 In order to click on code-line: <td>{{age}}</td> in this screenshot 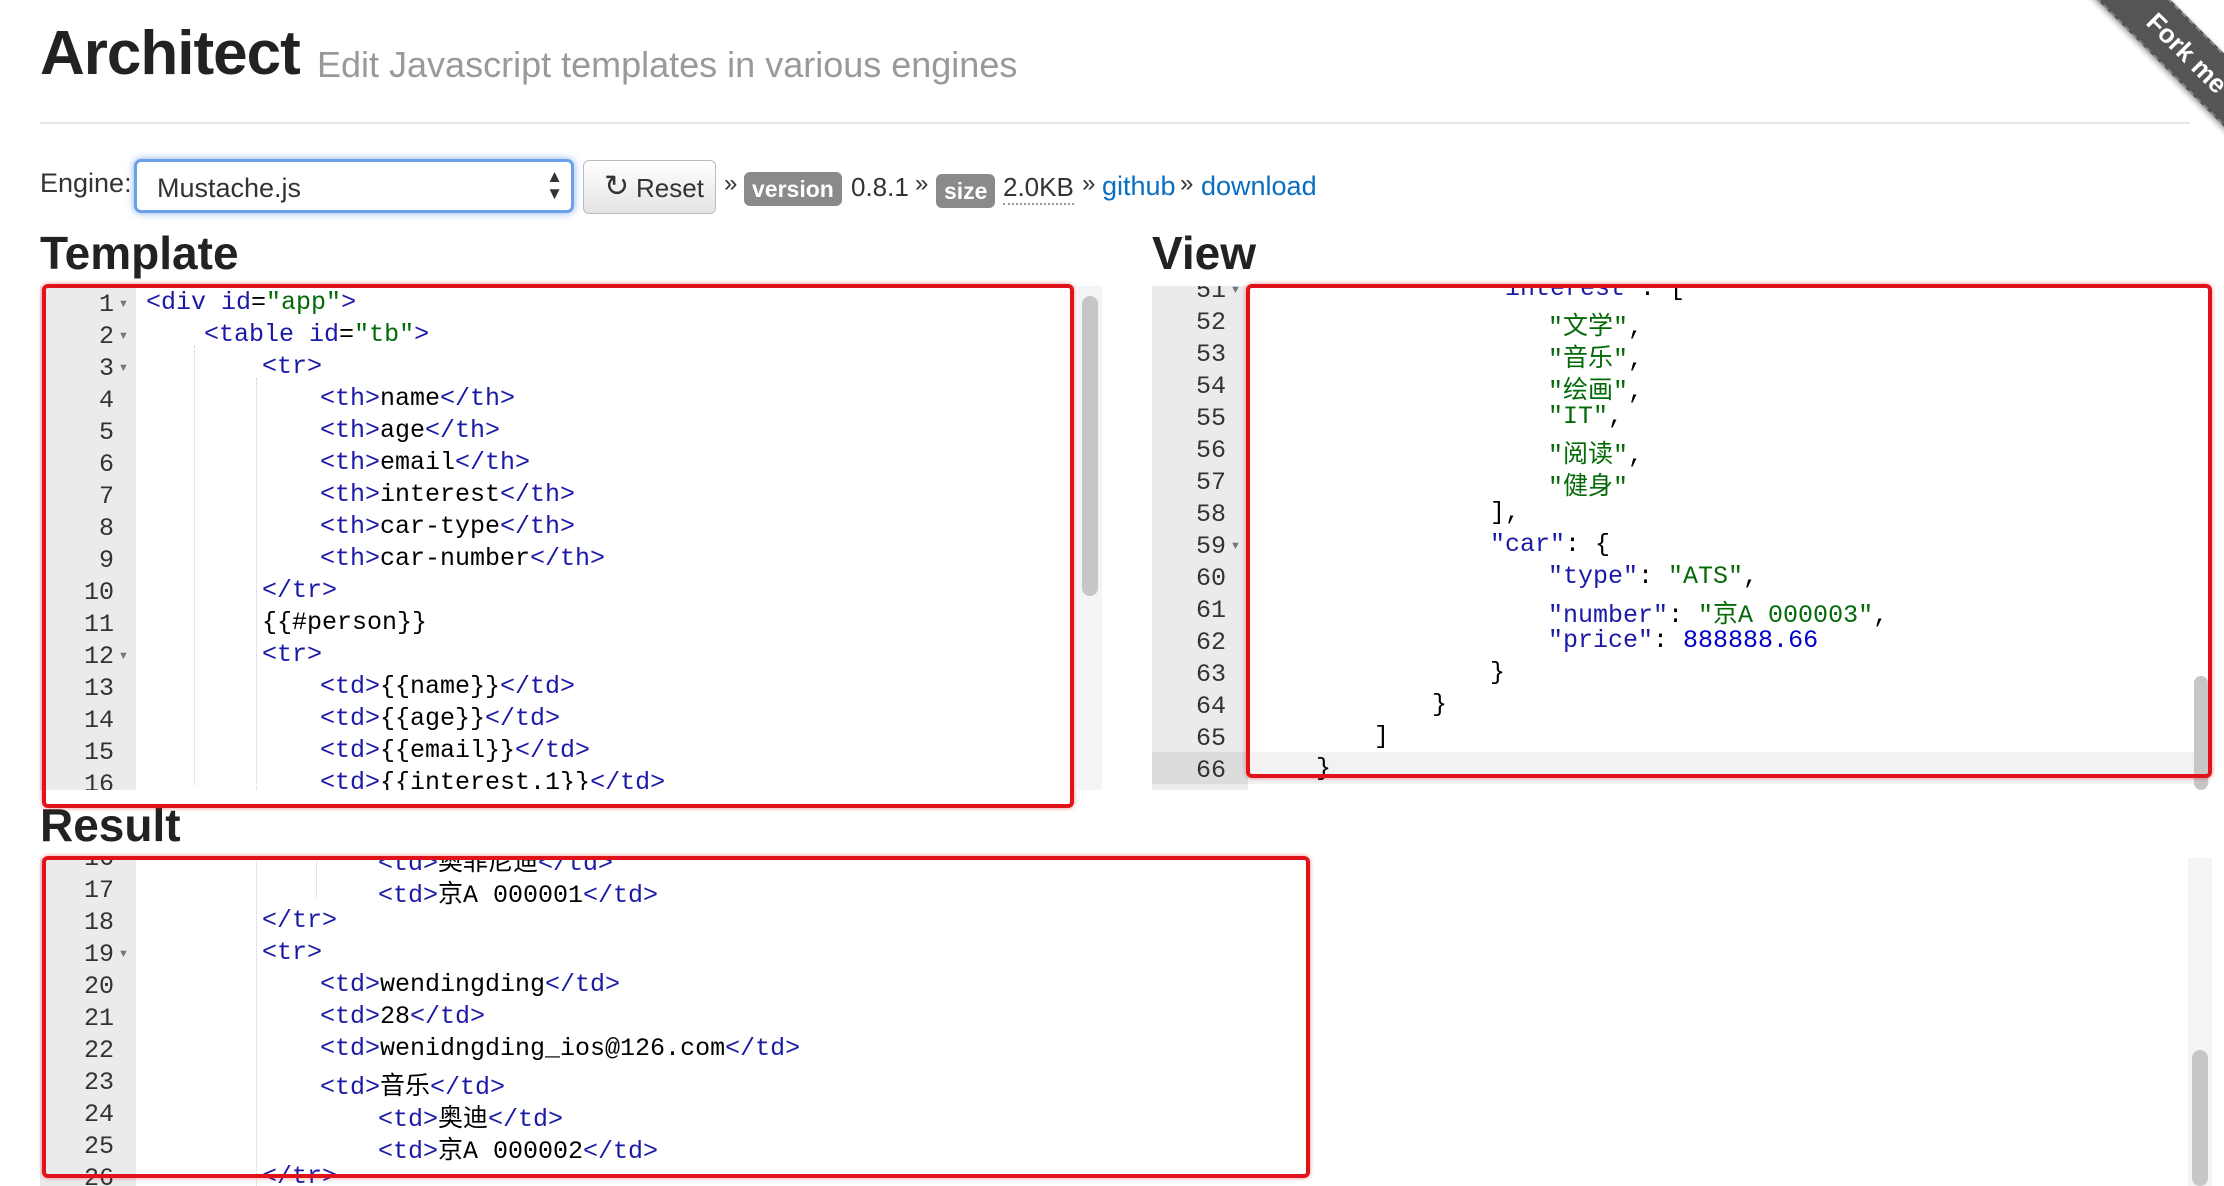, I will do `click(440, 718)`.